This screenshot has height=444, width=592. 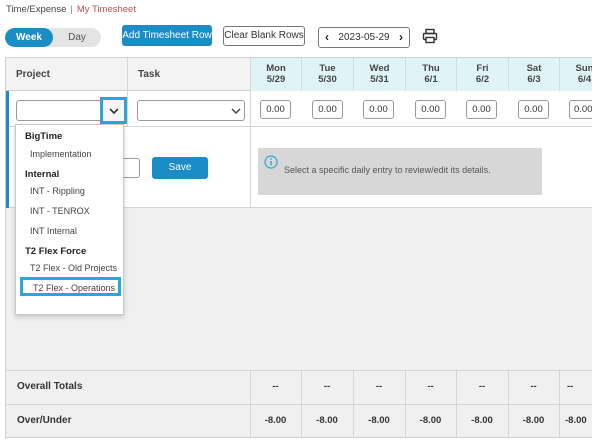 What do you see at coordinates (481, 109) in the screenshot?
I see `hours-input-fri: 0.00` at bounding box center [481, 109].